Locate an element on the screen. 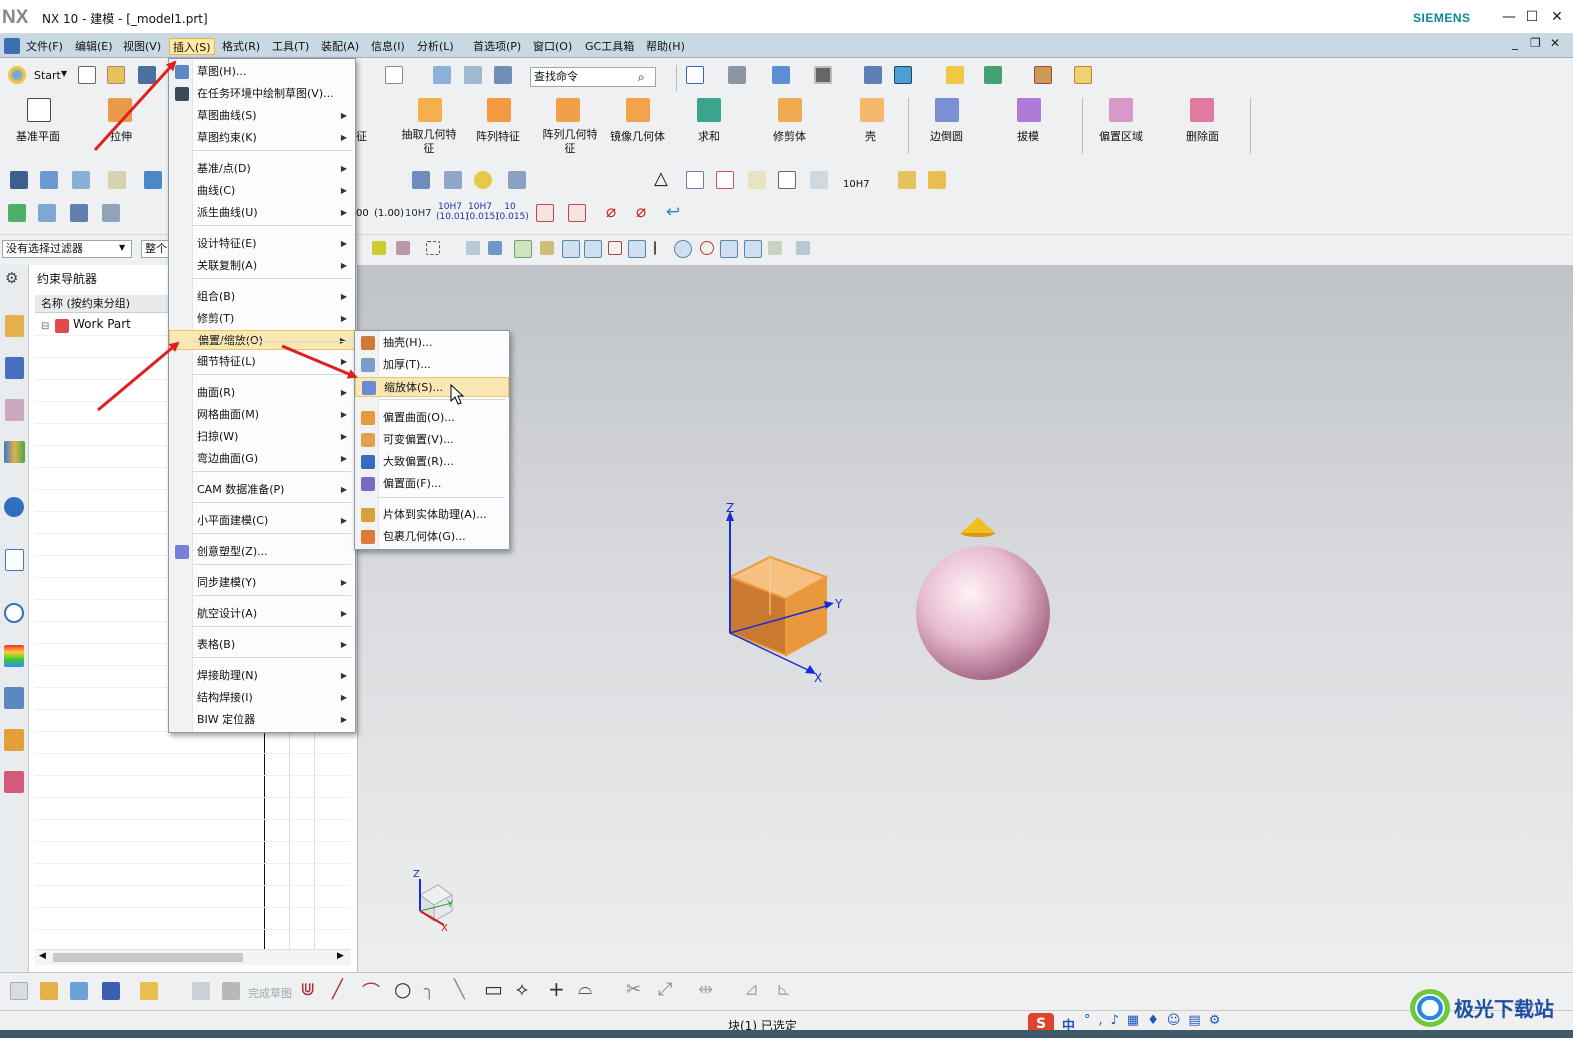  grid-snap-icon is located at coordinates (803, 248).